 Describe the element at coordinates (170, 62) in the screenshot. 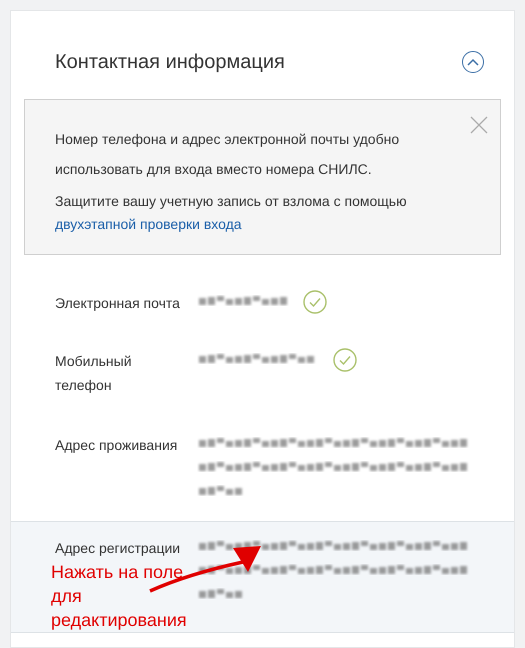

I see `section-title: Контактная информация` at that location.